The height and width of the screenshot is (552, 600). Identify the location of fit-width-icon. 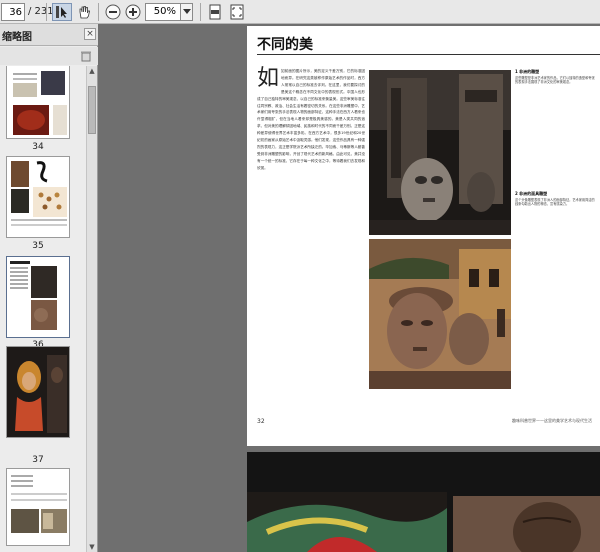
(215, 12).